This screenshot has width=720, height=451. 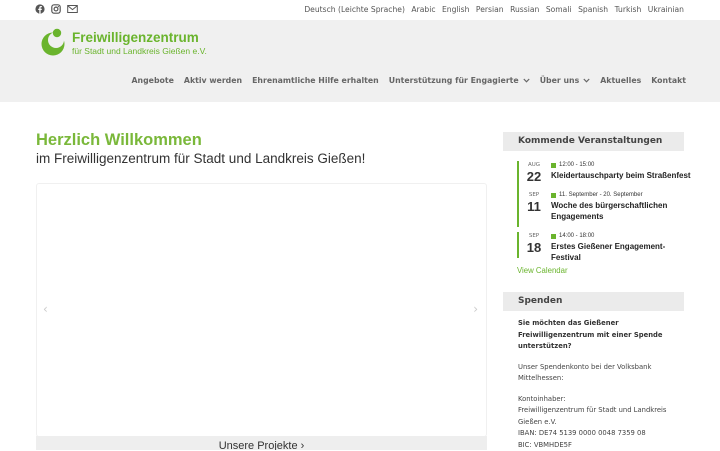 I want to click on lang-link-turkish: Turkish, so click(x=628, y=9).